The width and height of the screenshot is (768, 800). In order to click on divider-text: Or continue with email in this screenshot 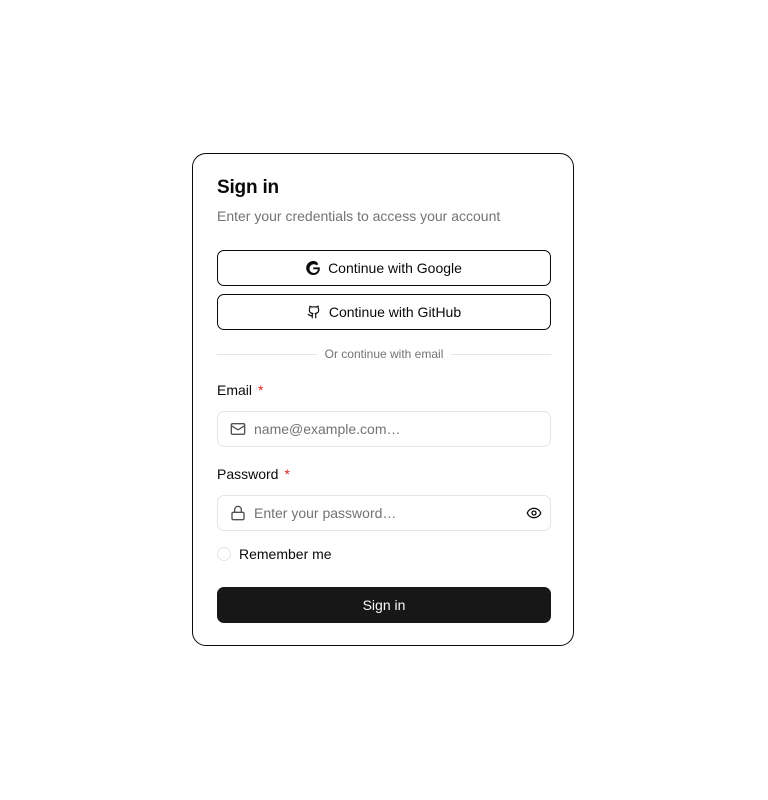, I will do `click(384, 354)`.